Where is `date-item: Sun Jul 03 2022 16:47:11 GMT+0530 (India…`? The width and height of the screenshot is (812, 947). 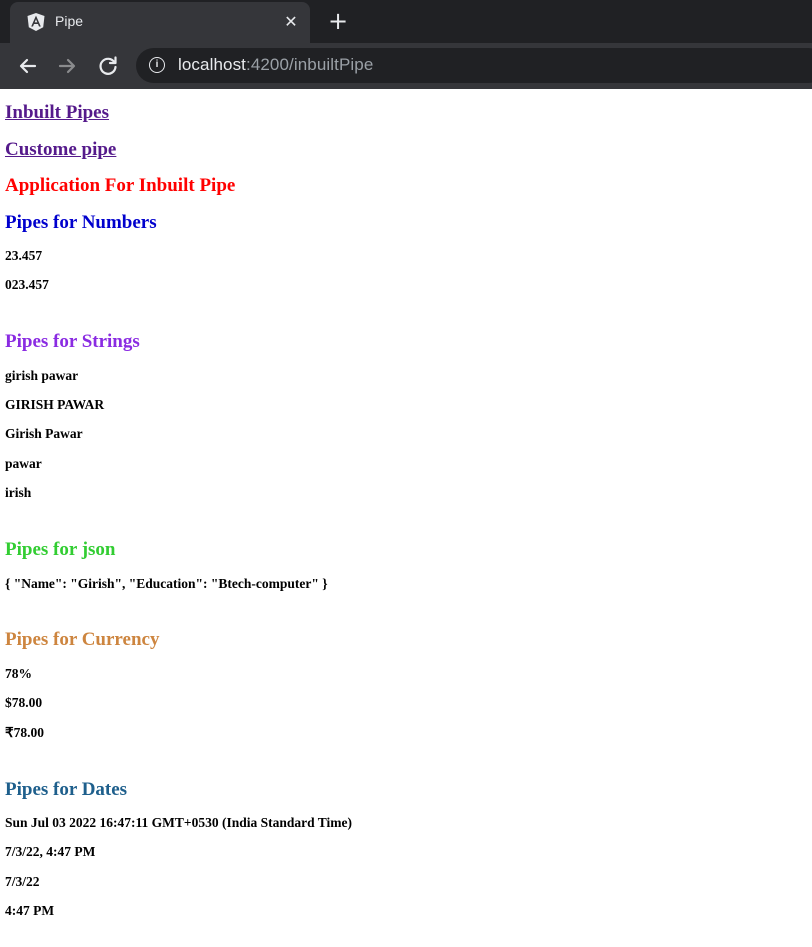
date-item: Sun Jul 03 2022 16:47:11 GMT+0530 (India… is located at coordinates (179, 822).